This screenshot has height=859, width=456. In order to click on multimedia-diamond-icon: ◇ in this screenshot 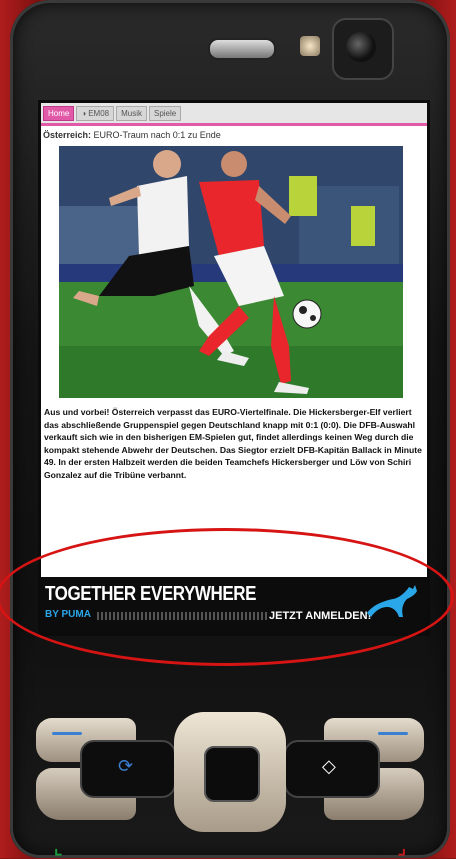, I will do `click(329, 766)`.